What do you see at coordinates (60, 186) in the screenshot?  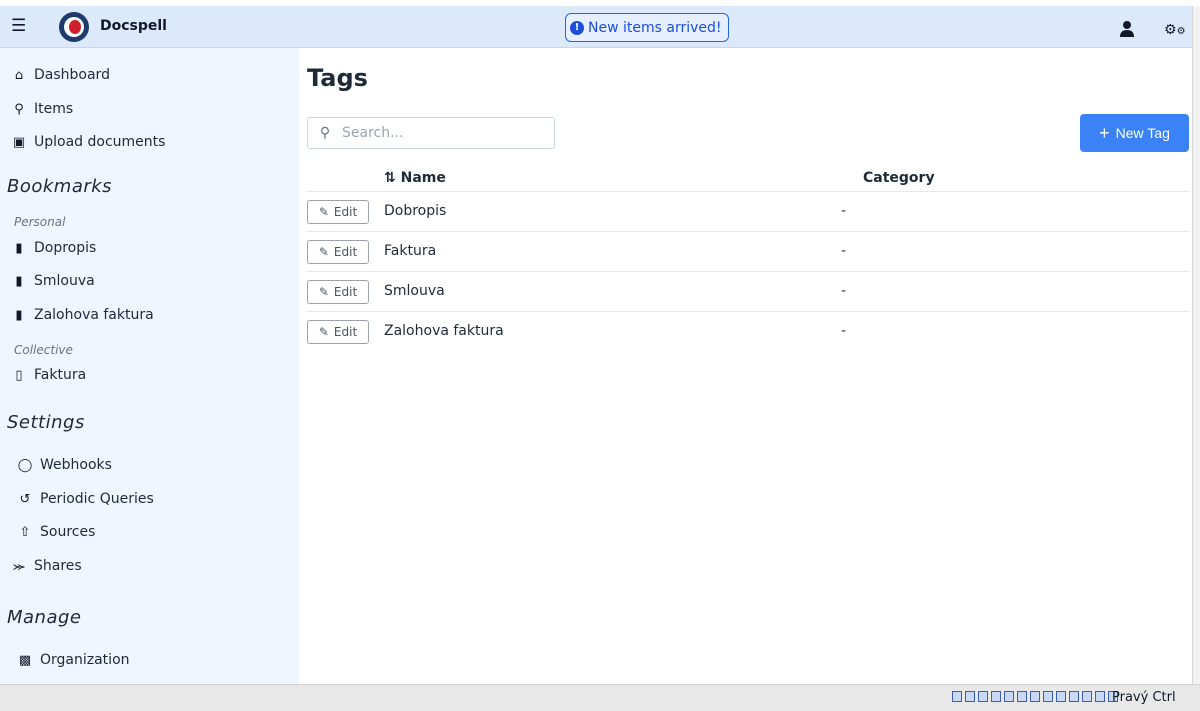 I see `bookmarks-heading: Bookmarks` at bounding box center [60, 186].